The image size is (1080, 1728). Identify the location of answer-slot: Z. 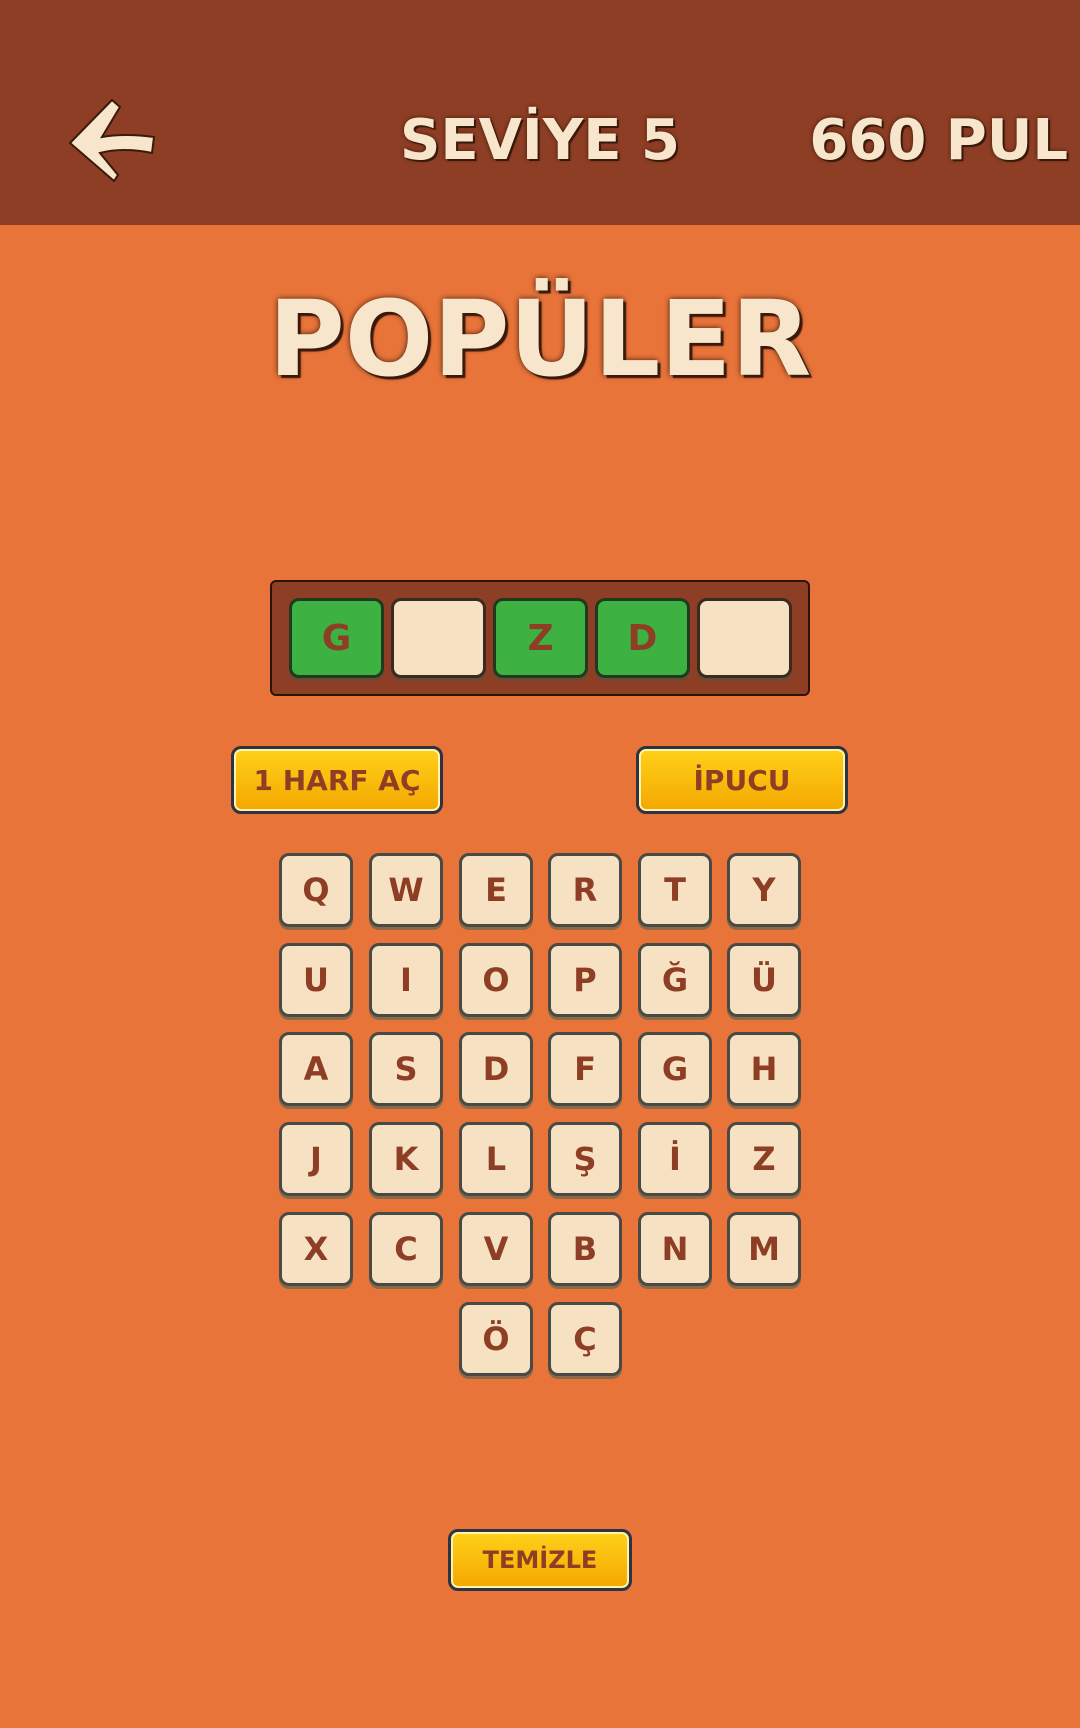
(540, 638).